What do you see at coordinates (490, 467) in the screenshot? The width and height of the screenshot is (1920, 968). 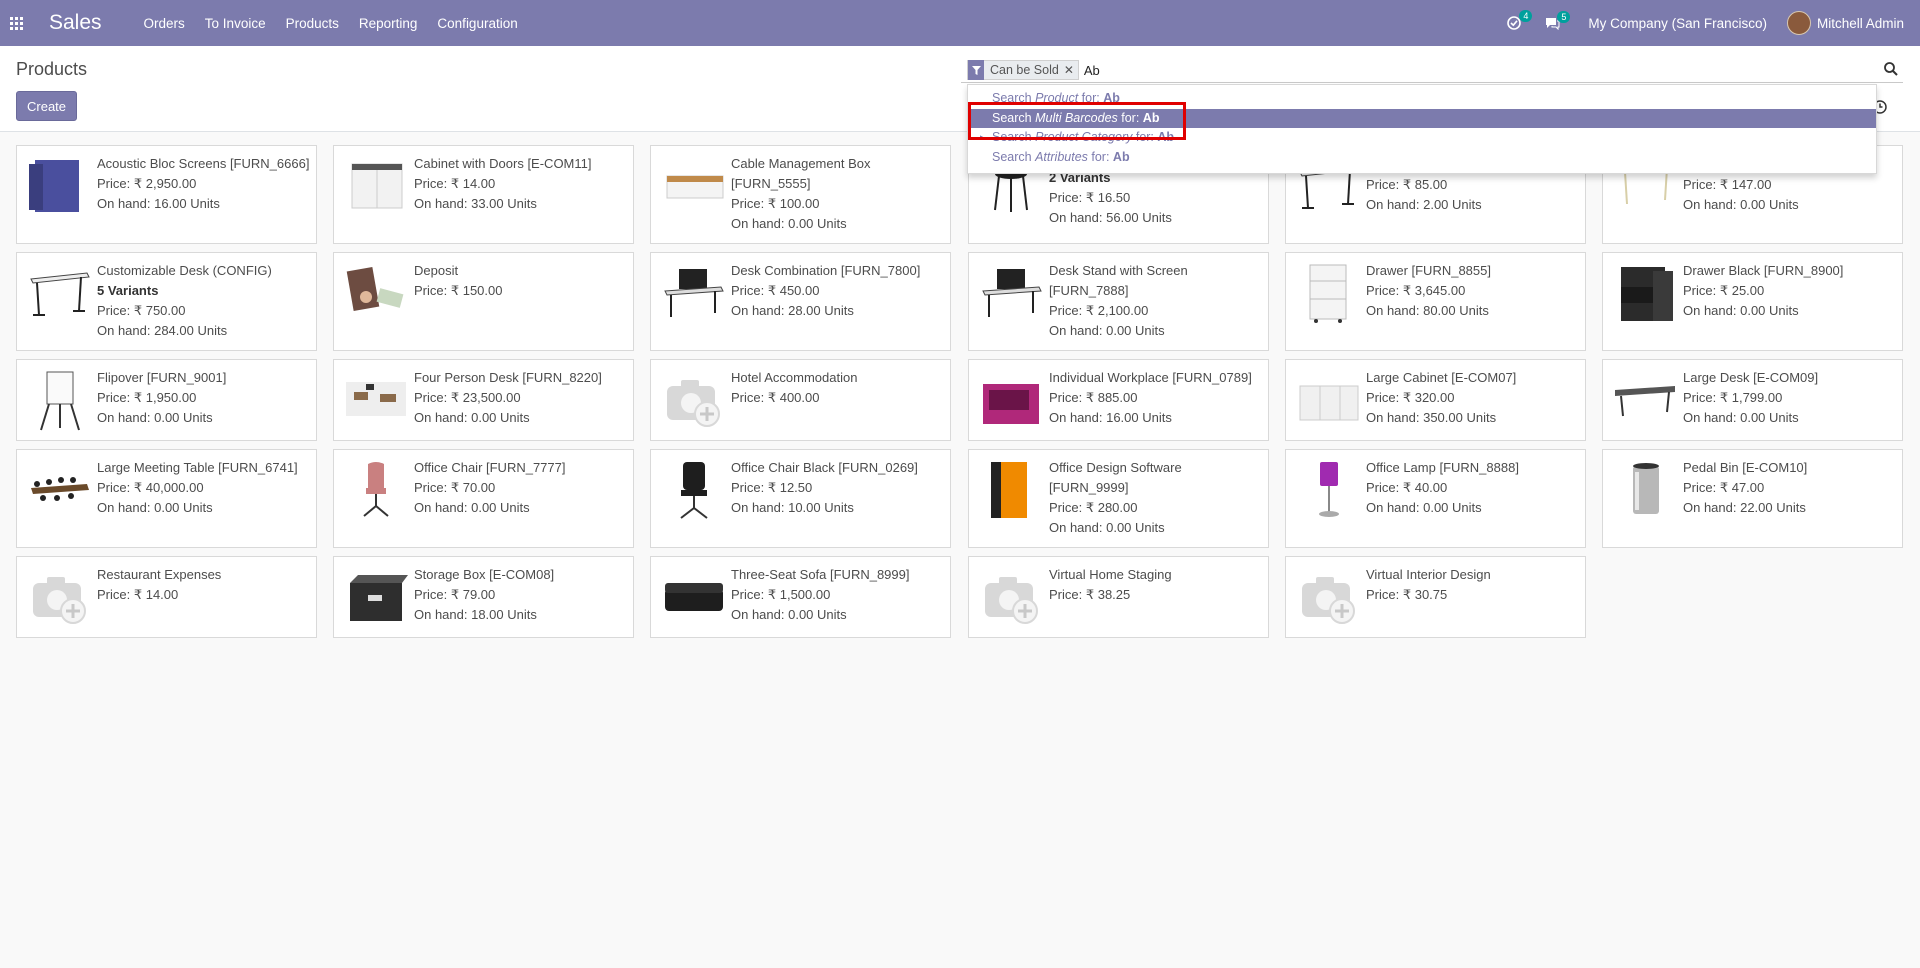 I see `product-name: Office Chair [FURN_7777]` at bounding box center [490, 467].